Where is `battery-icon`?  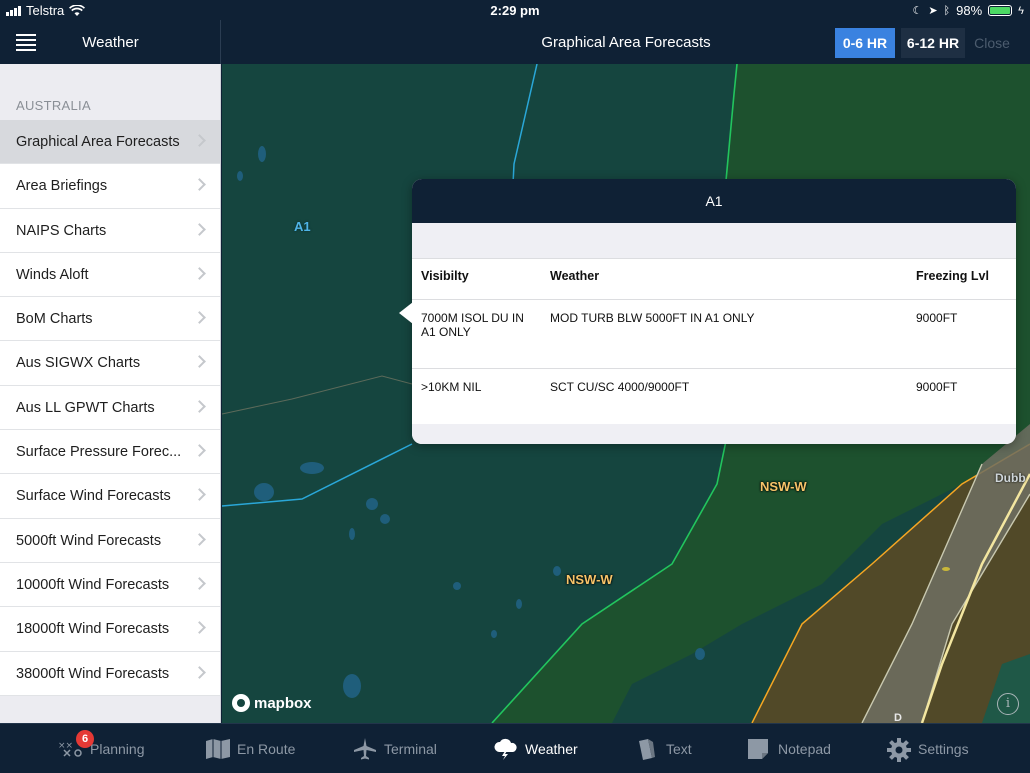 battery-icon is located at coordinates (1000, 10).